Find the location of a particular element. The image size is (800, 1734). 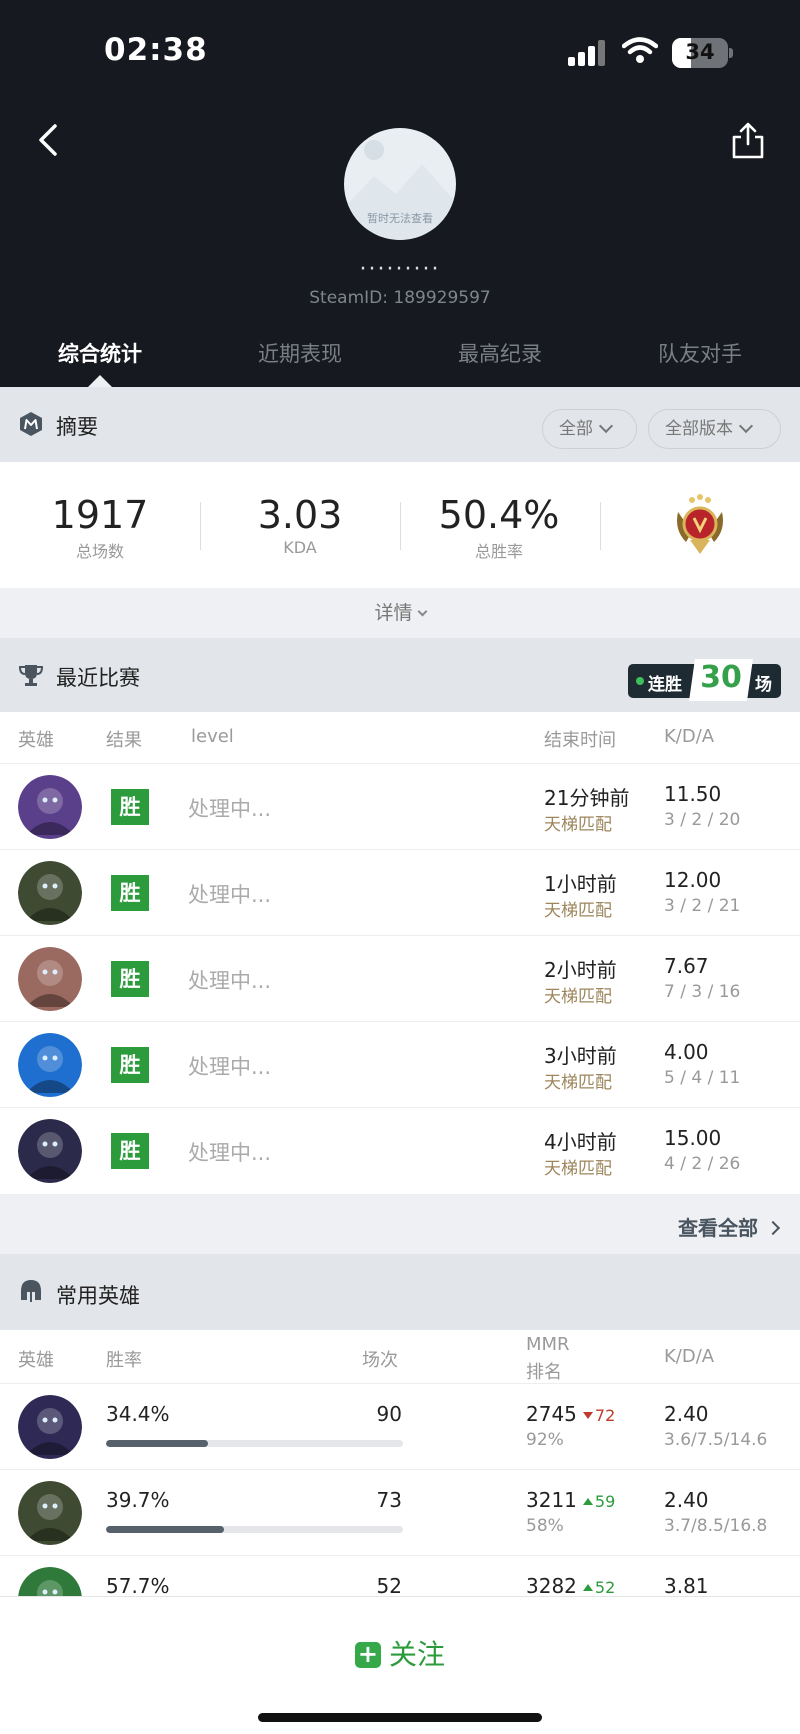

hero-win-rate: 57.7% is located at coordinates (138, 1585).